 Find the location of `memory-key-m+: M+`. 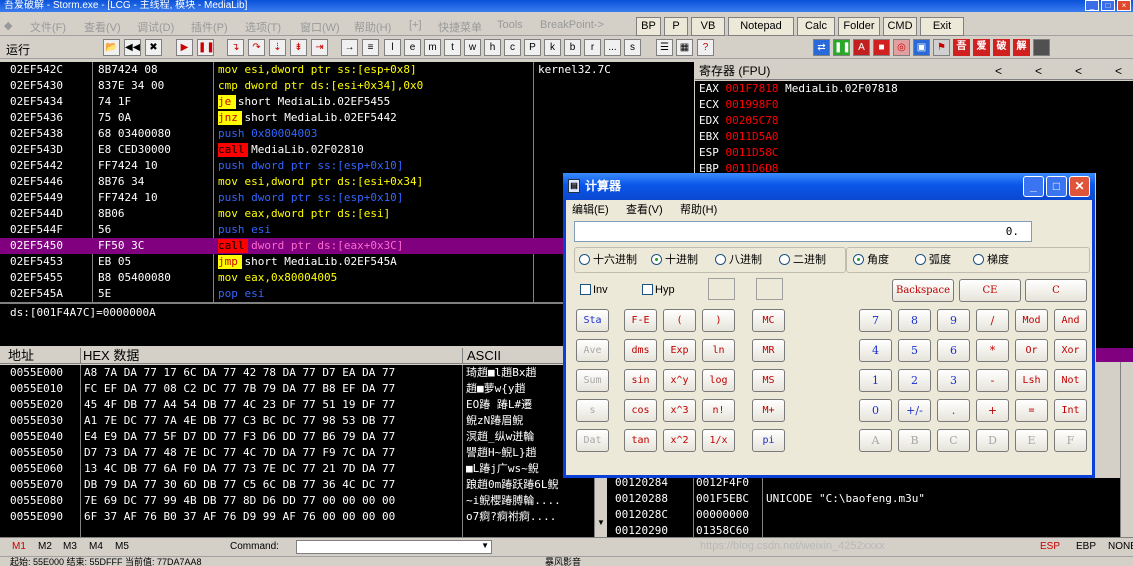

memory-key-m+: M+ is located at coordinates (768, 410).